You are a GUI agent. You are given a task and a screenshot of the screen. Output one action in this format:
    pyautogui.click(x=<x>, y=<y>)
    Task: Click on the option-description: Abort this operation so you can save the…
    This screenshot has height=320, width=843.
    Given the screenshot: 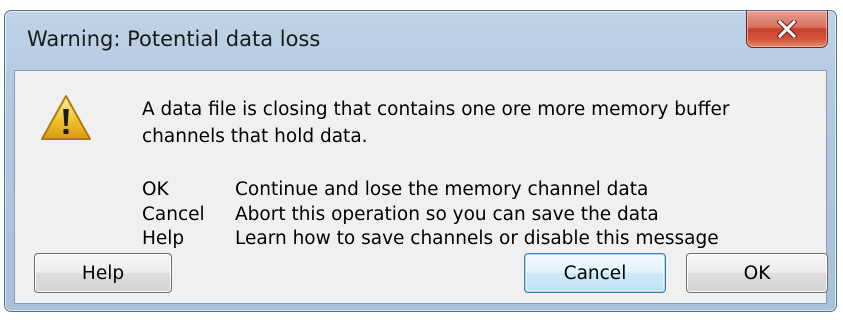 What is the action you would take?
    pyautogui.click(x=447, y=214)
    